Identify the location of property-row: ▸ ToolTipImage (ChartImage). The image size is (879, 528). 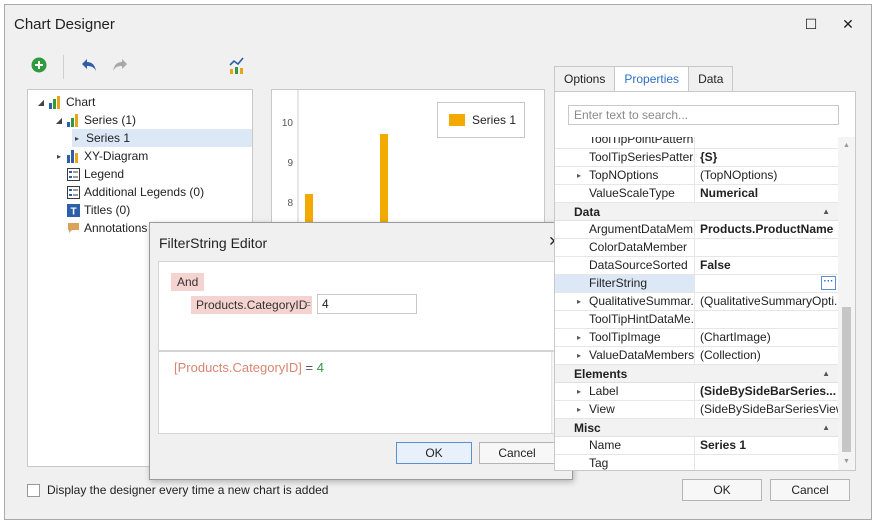
(696, 338).